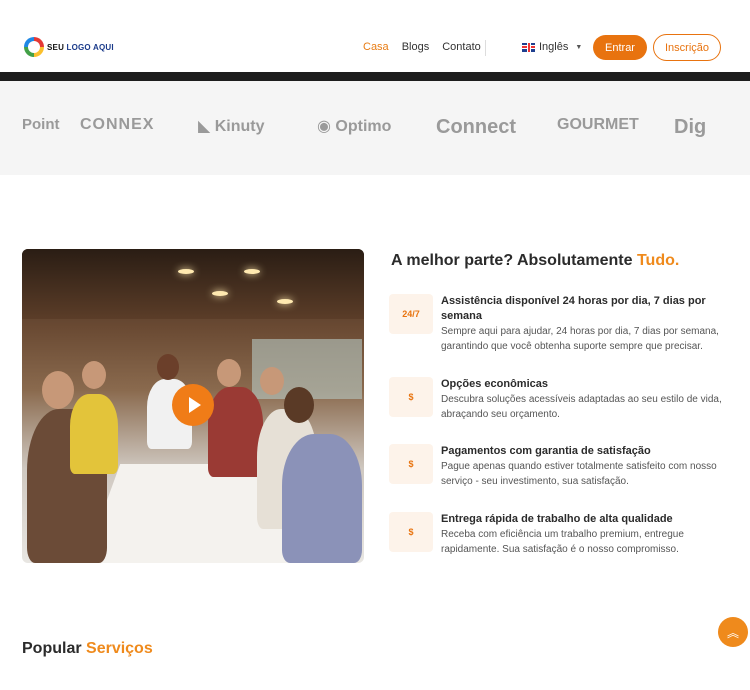 This screenshot has width=750, height=690. Describe the element at coordinates (41, 124) in the screenshot. I see `brand-logo: Point` at that location.